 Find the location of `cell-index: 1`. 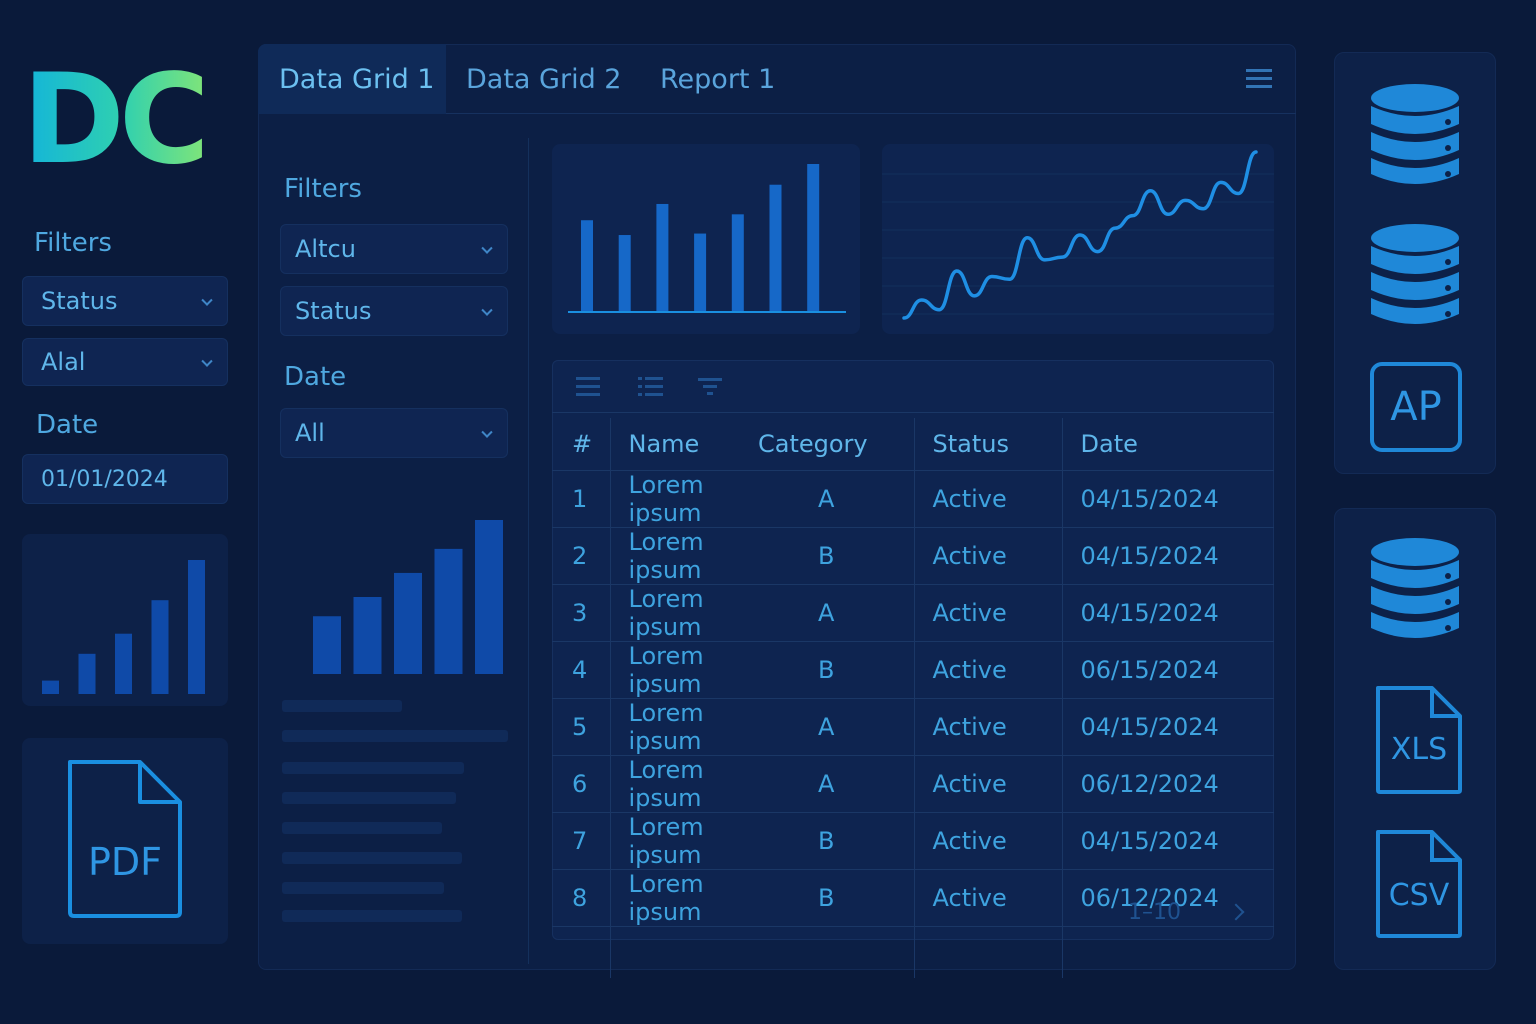

cell-index: 1 is located at coordinates (581, 499).